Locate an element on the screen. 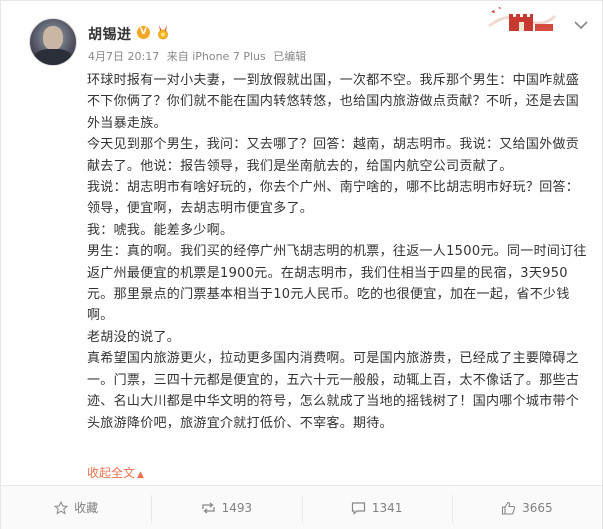  comment-count: 1341 is located at coordinates (387, 507).